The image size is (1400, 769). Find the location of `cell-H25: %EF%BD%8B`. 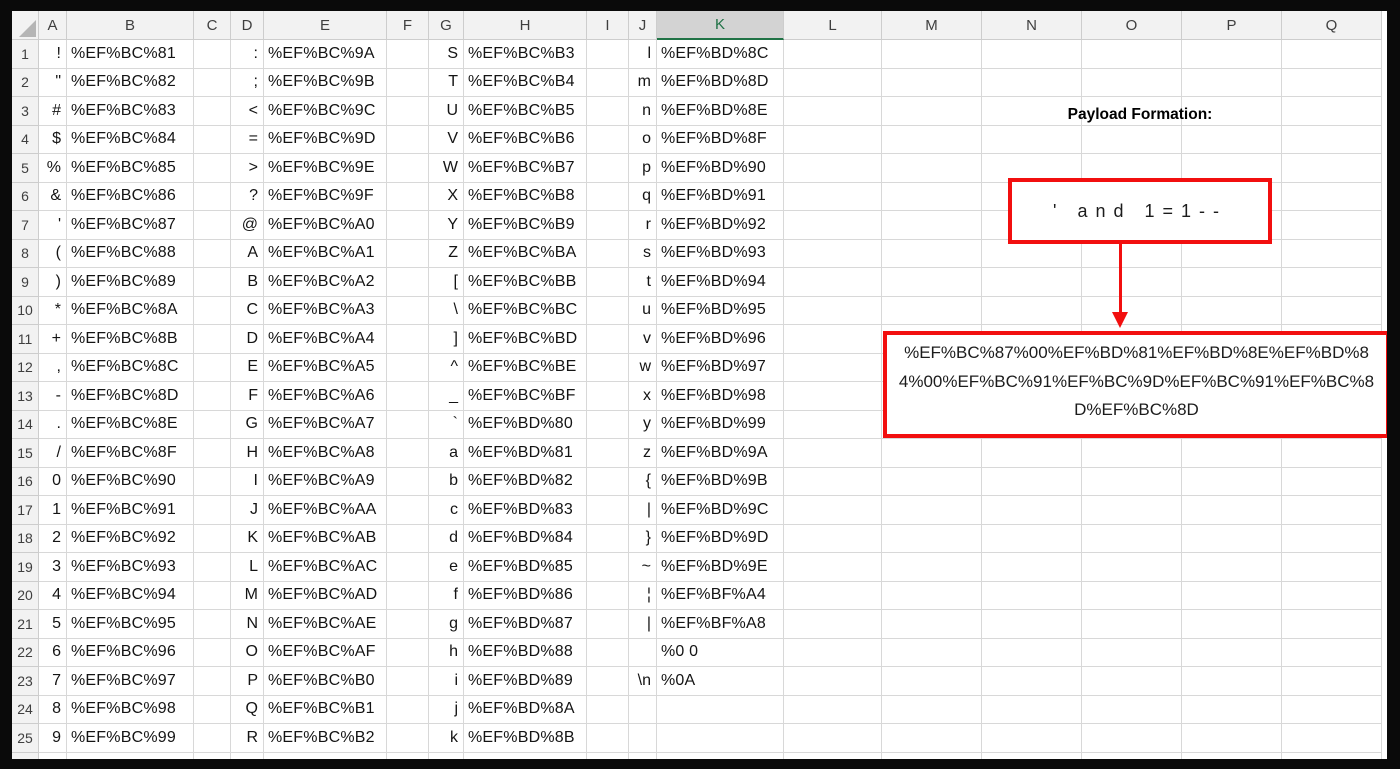

cell-H25: %EF%BD%8B is located at coordinates (525, 738).